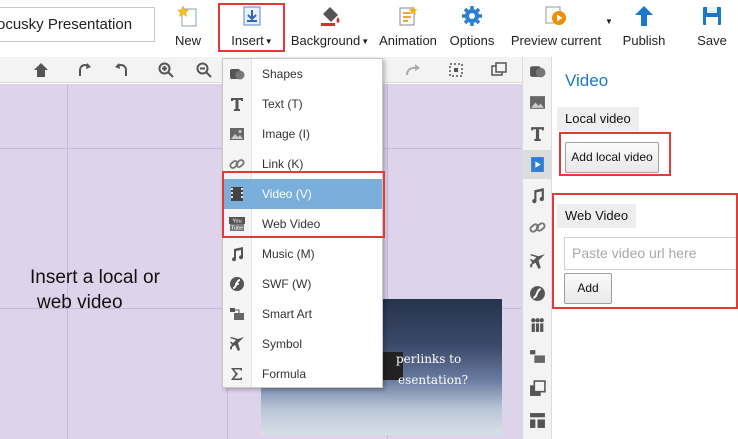 The height and width of the screenshot is (439, 738). I want to click on menu-item-label: Link (K), so click(283, 164).